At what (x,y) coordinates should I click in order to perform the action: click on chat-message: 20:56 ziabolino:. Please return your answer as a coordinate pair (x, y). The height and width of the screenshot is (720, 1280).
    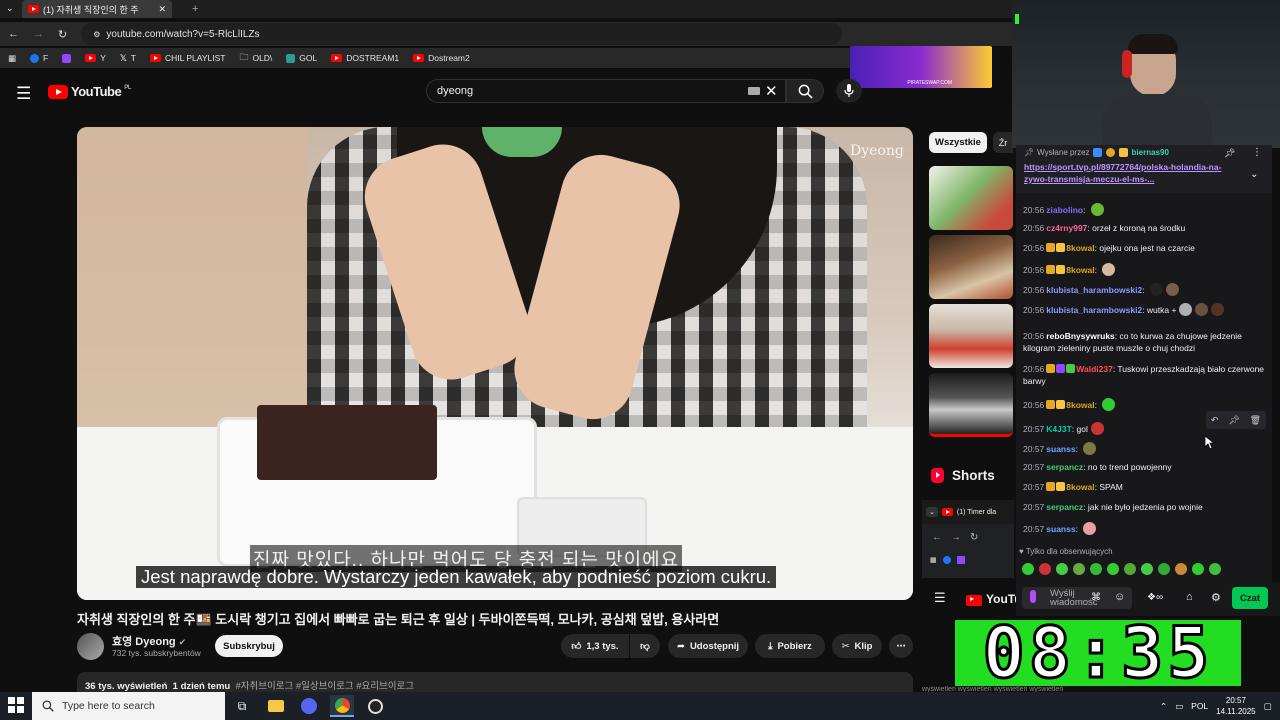
    Looking at the image, I should click on (1145, 210).